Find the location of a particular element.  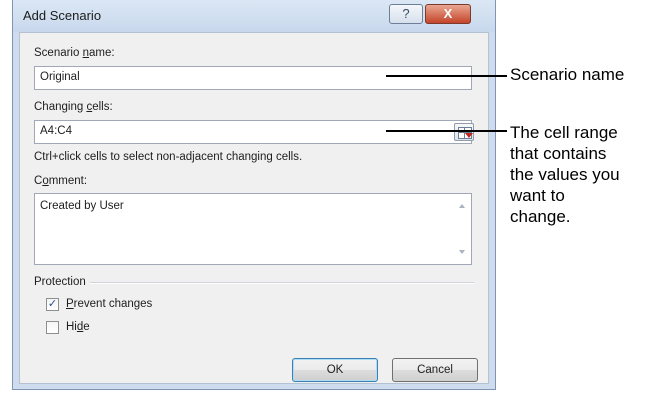

protection-divider is located at coordinates (282, 283).